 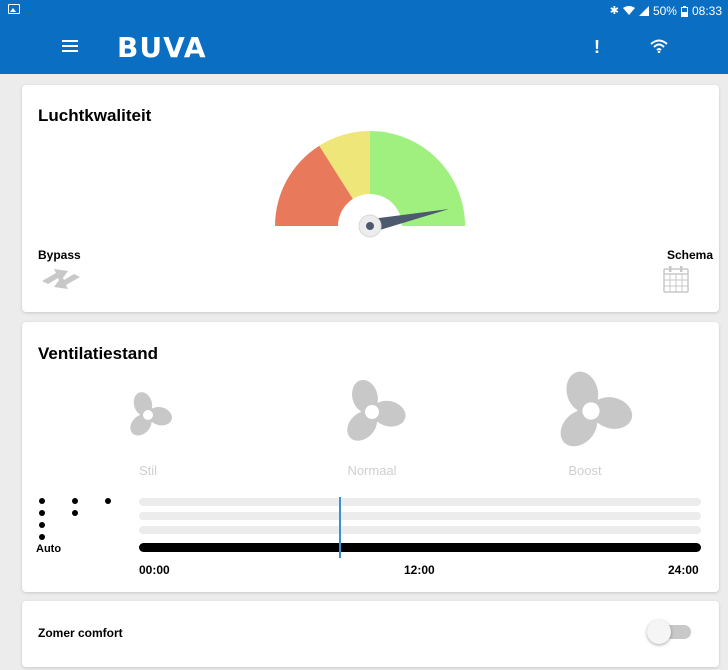 I want to click on menu-icon, so click(x=70, y=47).